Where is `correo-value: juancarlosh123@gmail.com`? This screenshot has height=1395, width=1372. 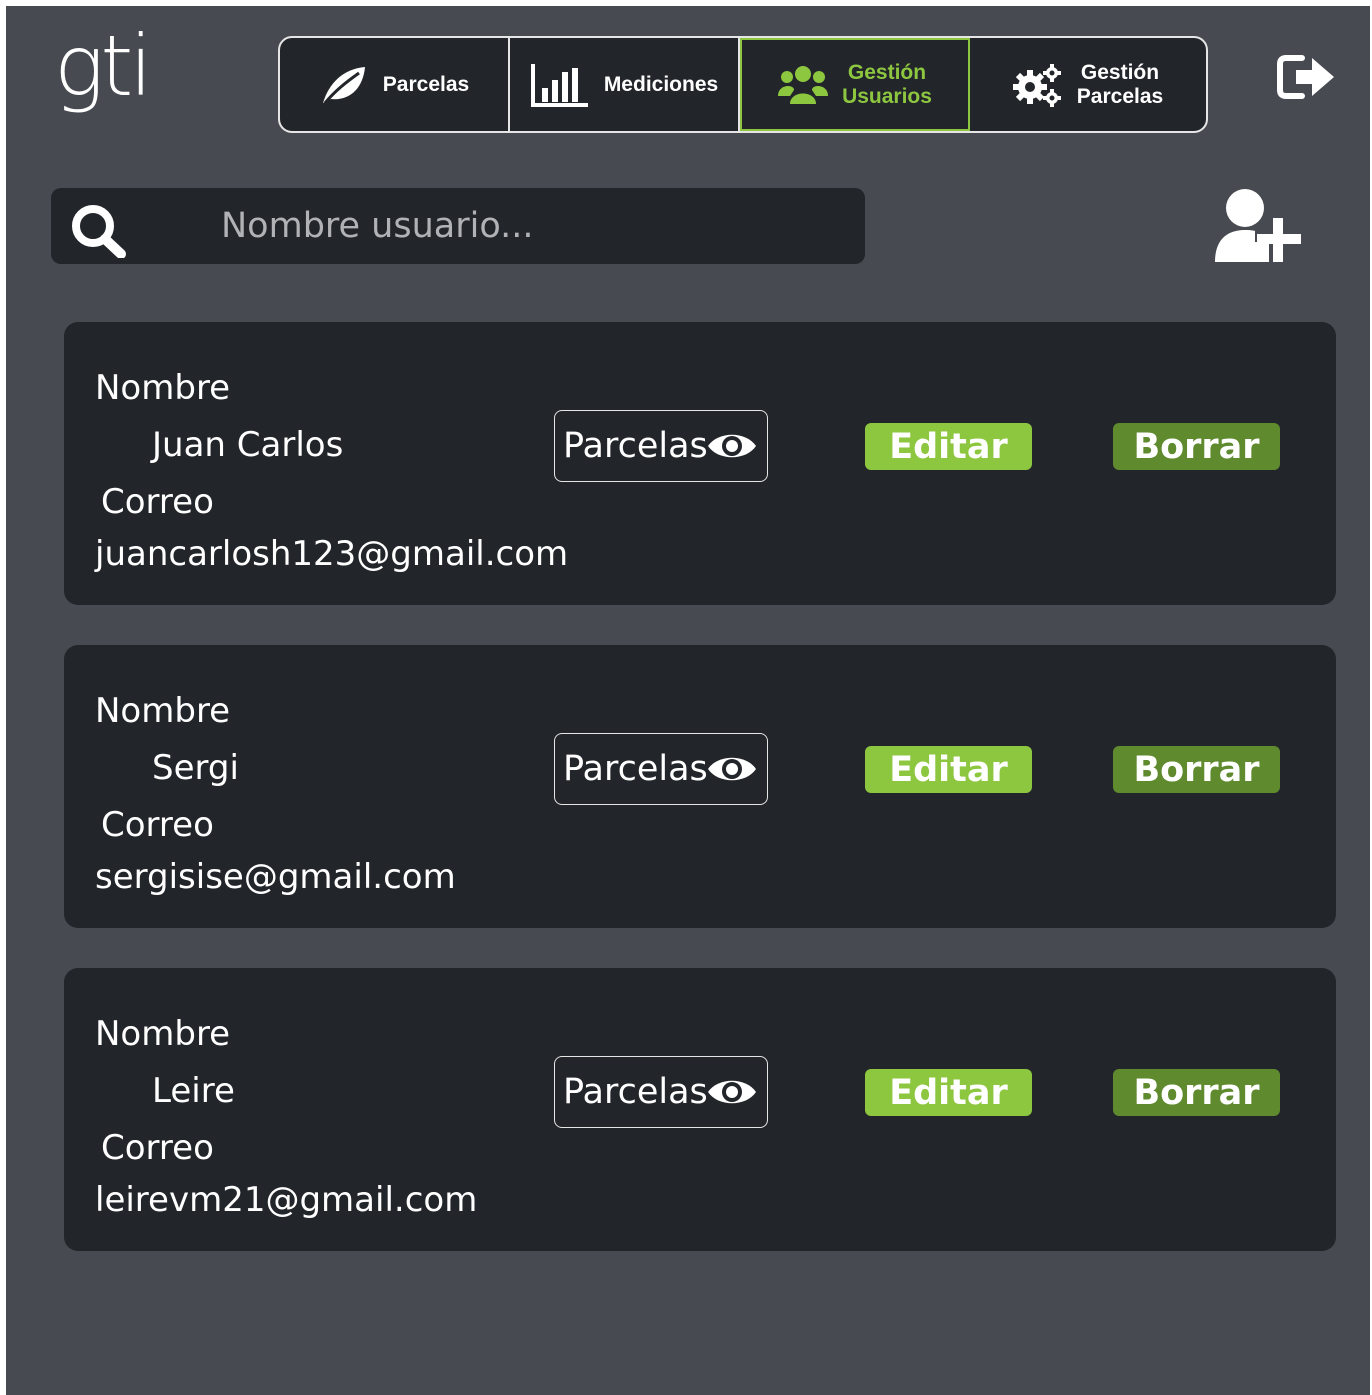
correo-value: juancarlosh123@gmail.com is located at coordinates (332, 554).